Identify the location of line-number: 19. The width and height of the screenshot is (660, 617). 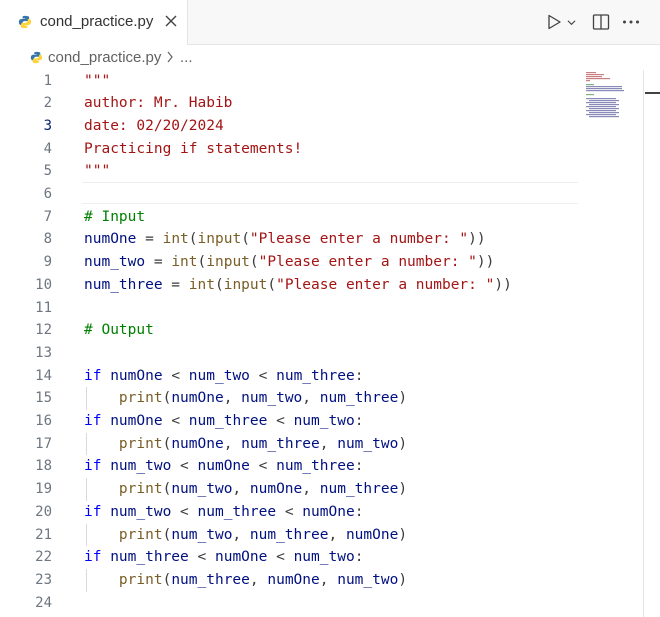
(43, 489).